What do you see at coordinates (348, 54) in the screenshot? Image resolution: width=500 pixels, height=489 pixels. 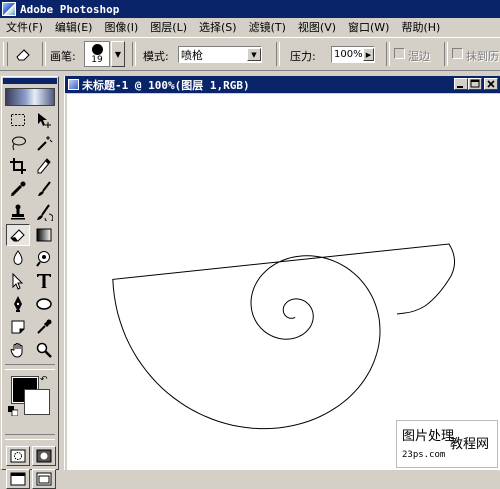 I see `pressure-value: 100%` at bounding box center [348, 54].